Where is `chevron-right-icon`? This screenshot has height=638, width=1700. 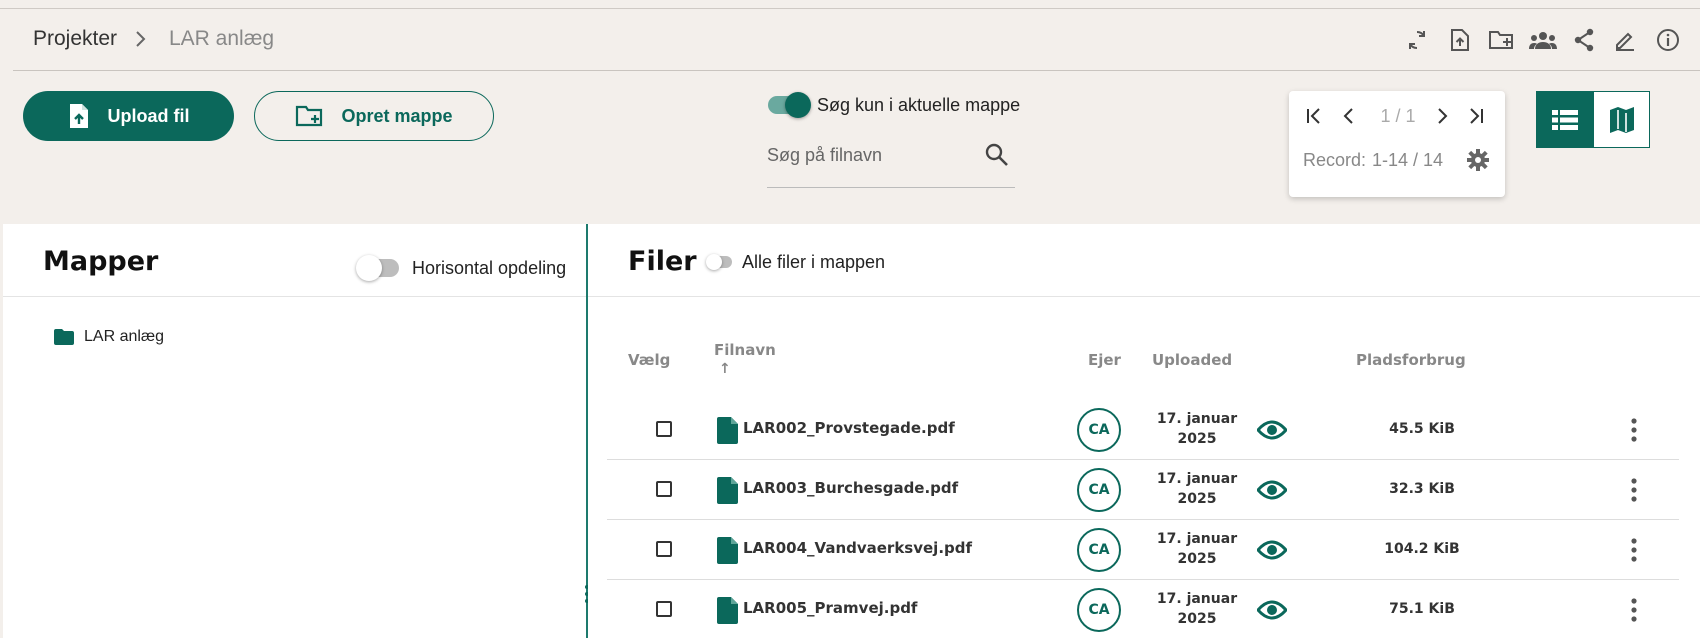
chevron-right-icon is located at coordinates (141, 39).